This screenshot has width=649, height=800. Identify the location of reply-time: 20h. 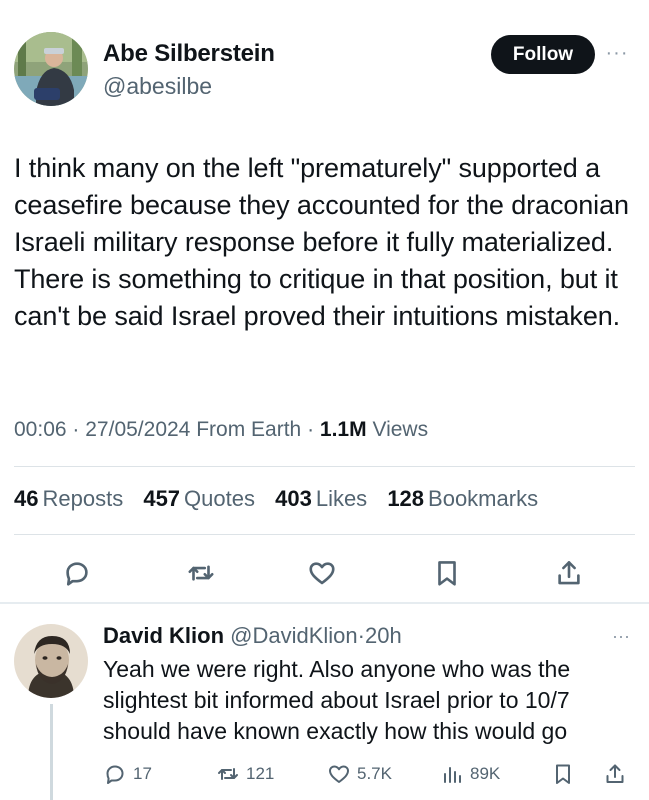
(383, 635).